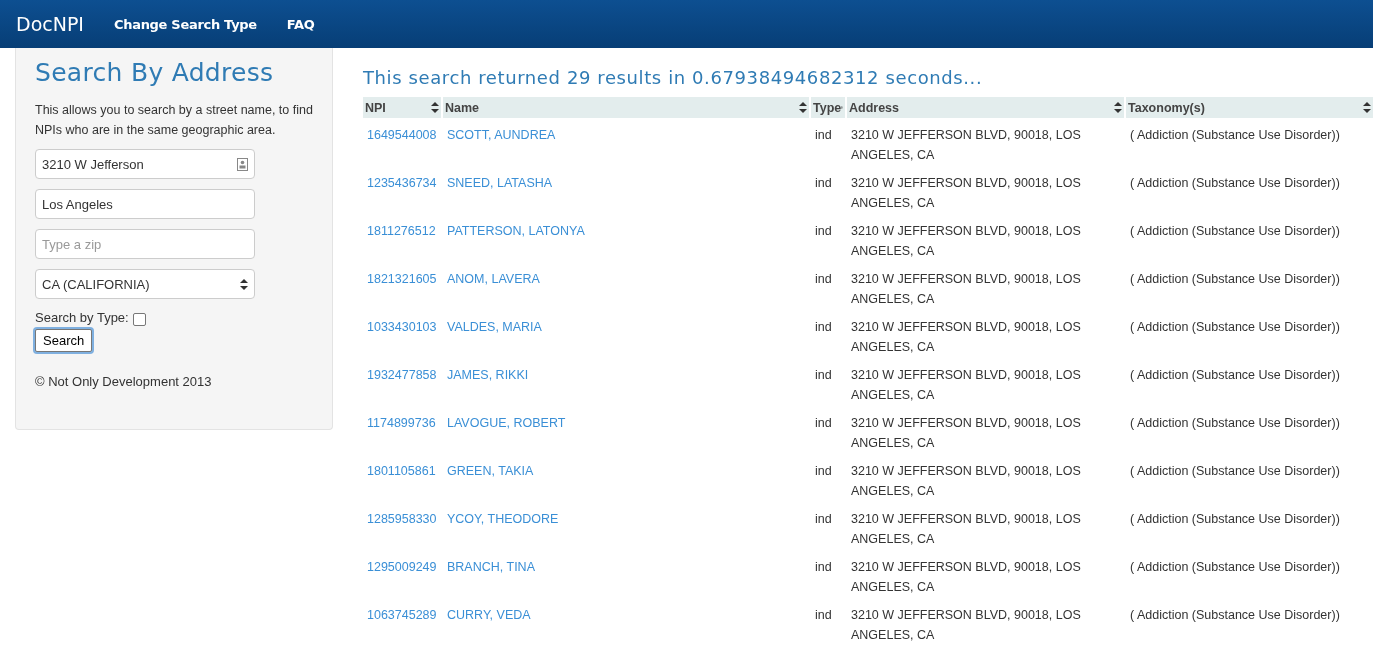 The image size is (1373, 664). Describe the element at coordinates (139, 319) in the screenshot. I see `type-checkbox` at that location.